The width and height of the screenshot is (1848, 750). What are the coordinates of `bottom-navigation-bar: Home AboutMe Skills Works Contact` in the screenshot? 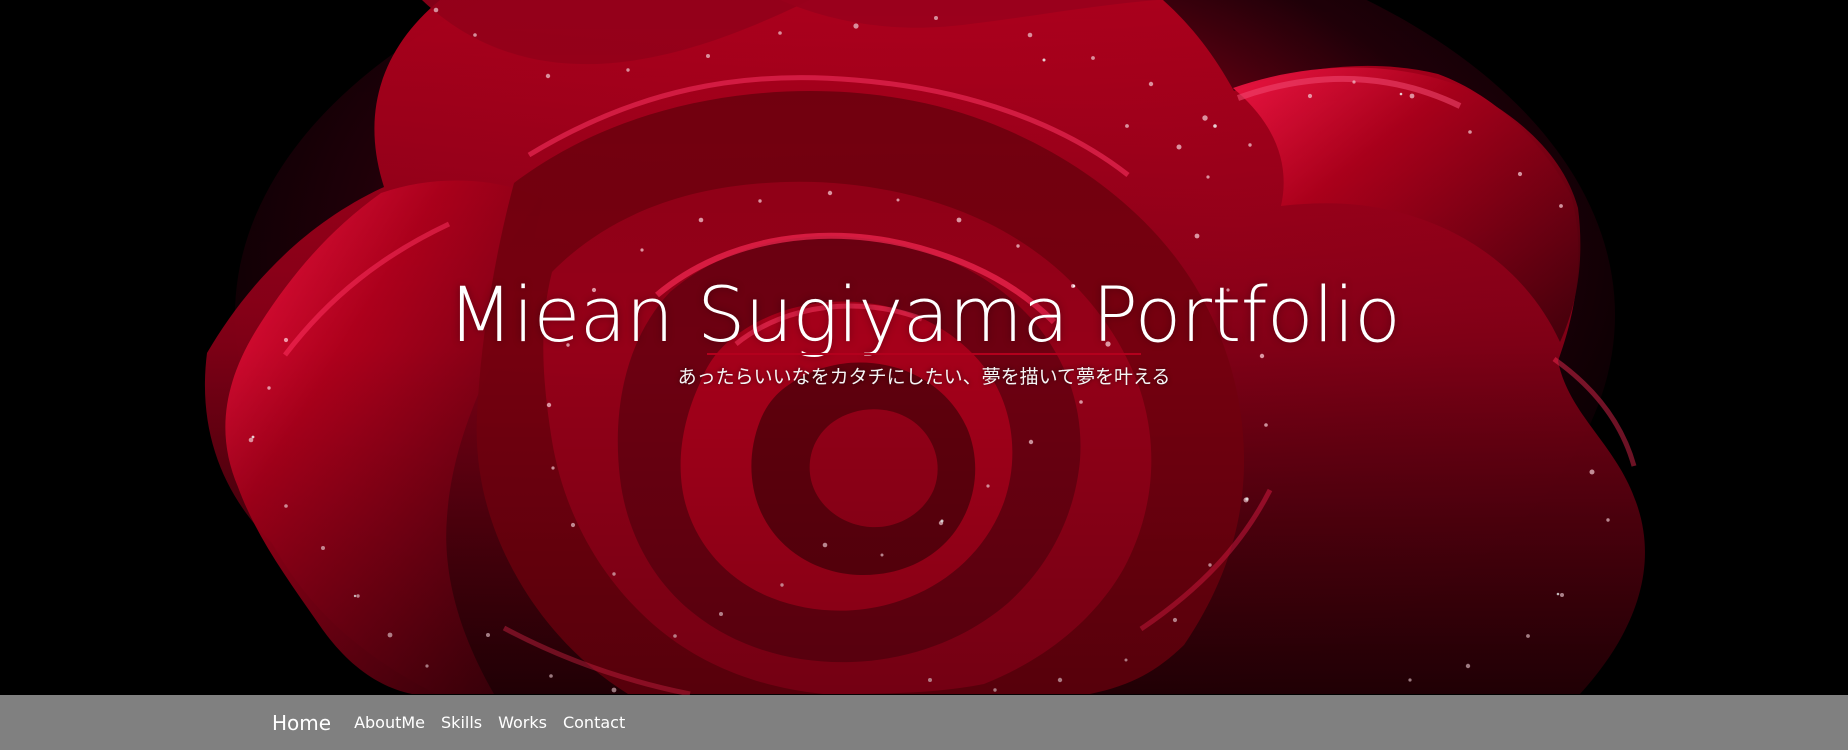 It's located at (924, 722).